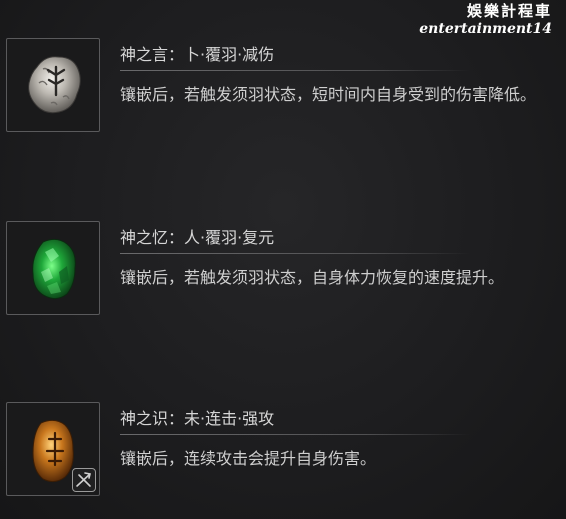 Image resolution: width=566 pixels, height=519 pixels. What do you see at coordinates (312, 277) in the screenshot?
I see `item-description: 镶嵌后，若触发须羽状态，自身体力恢复的速度提升。` at bounding box center [312, 277].